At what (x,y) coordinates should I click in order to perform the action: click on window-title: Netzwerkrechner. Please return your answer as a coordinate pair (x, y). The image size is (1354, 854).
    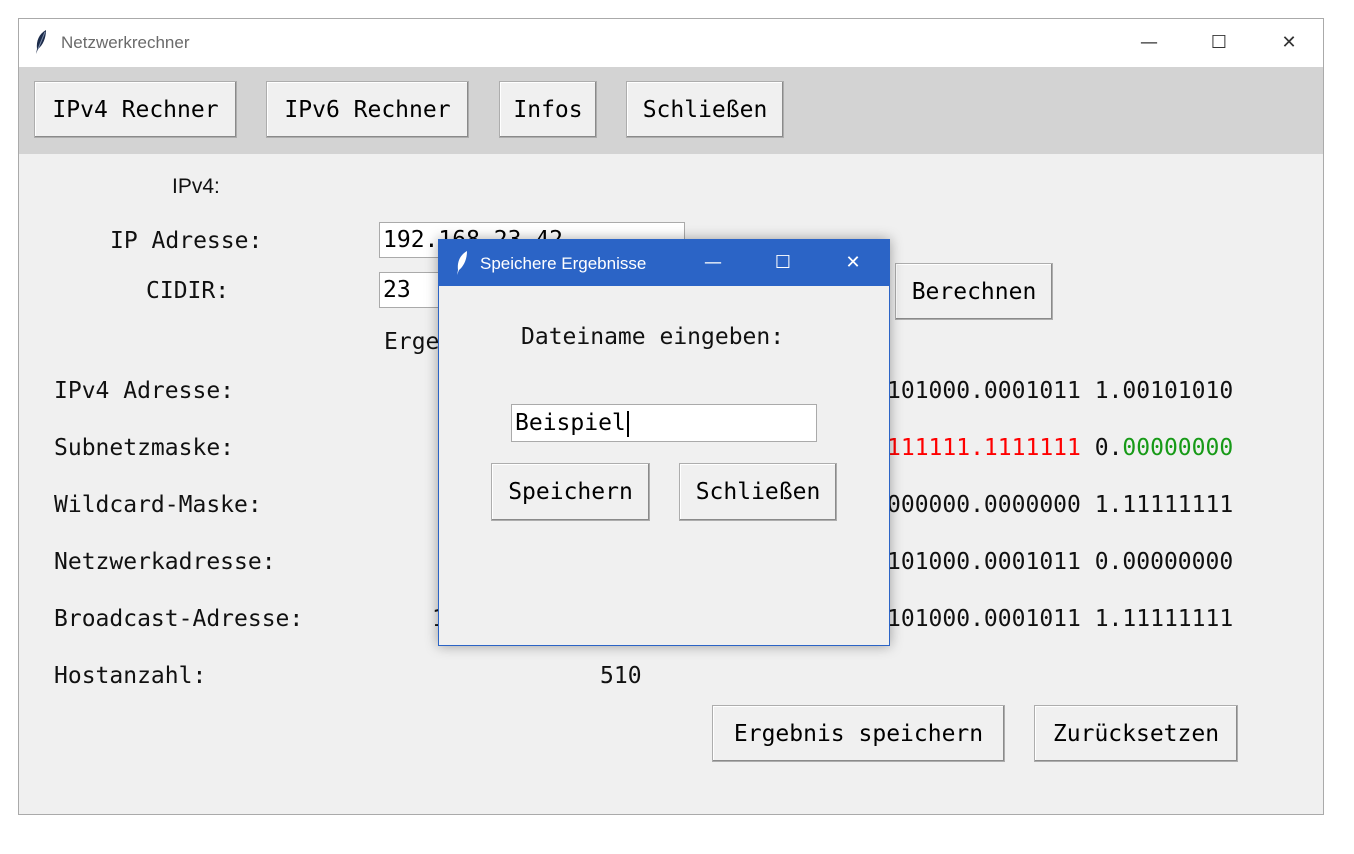
    Looking at the image, I should click on (125, 42).